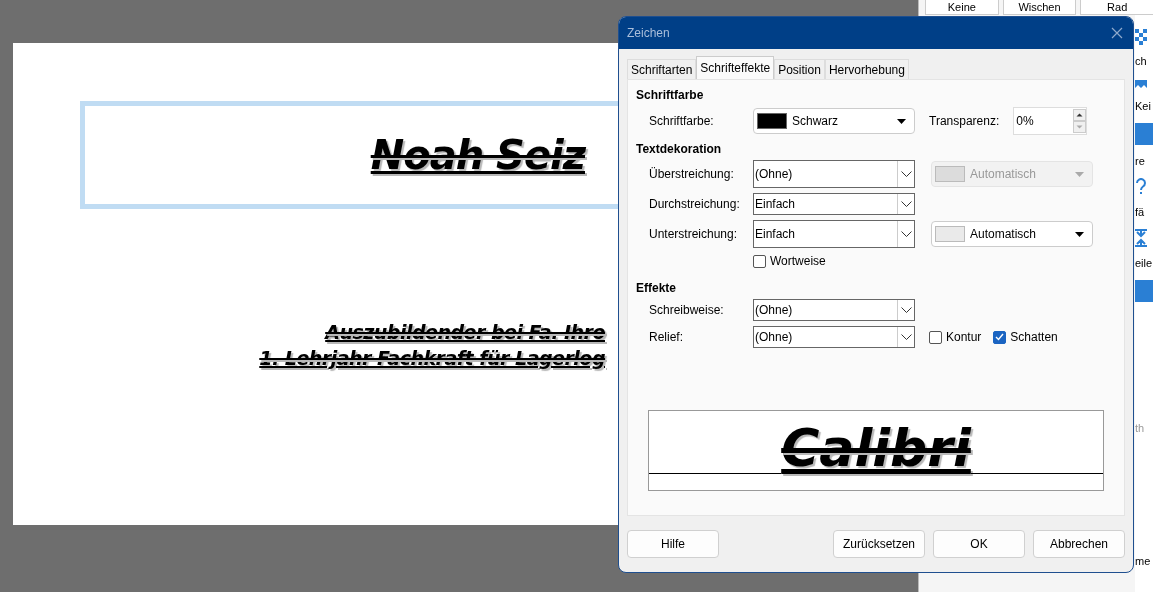 The height and width of the screenshot is (592, 1153). I want to click on checkbox: Kontur, so click(955, 337).